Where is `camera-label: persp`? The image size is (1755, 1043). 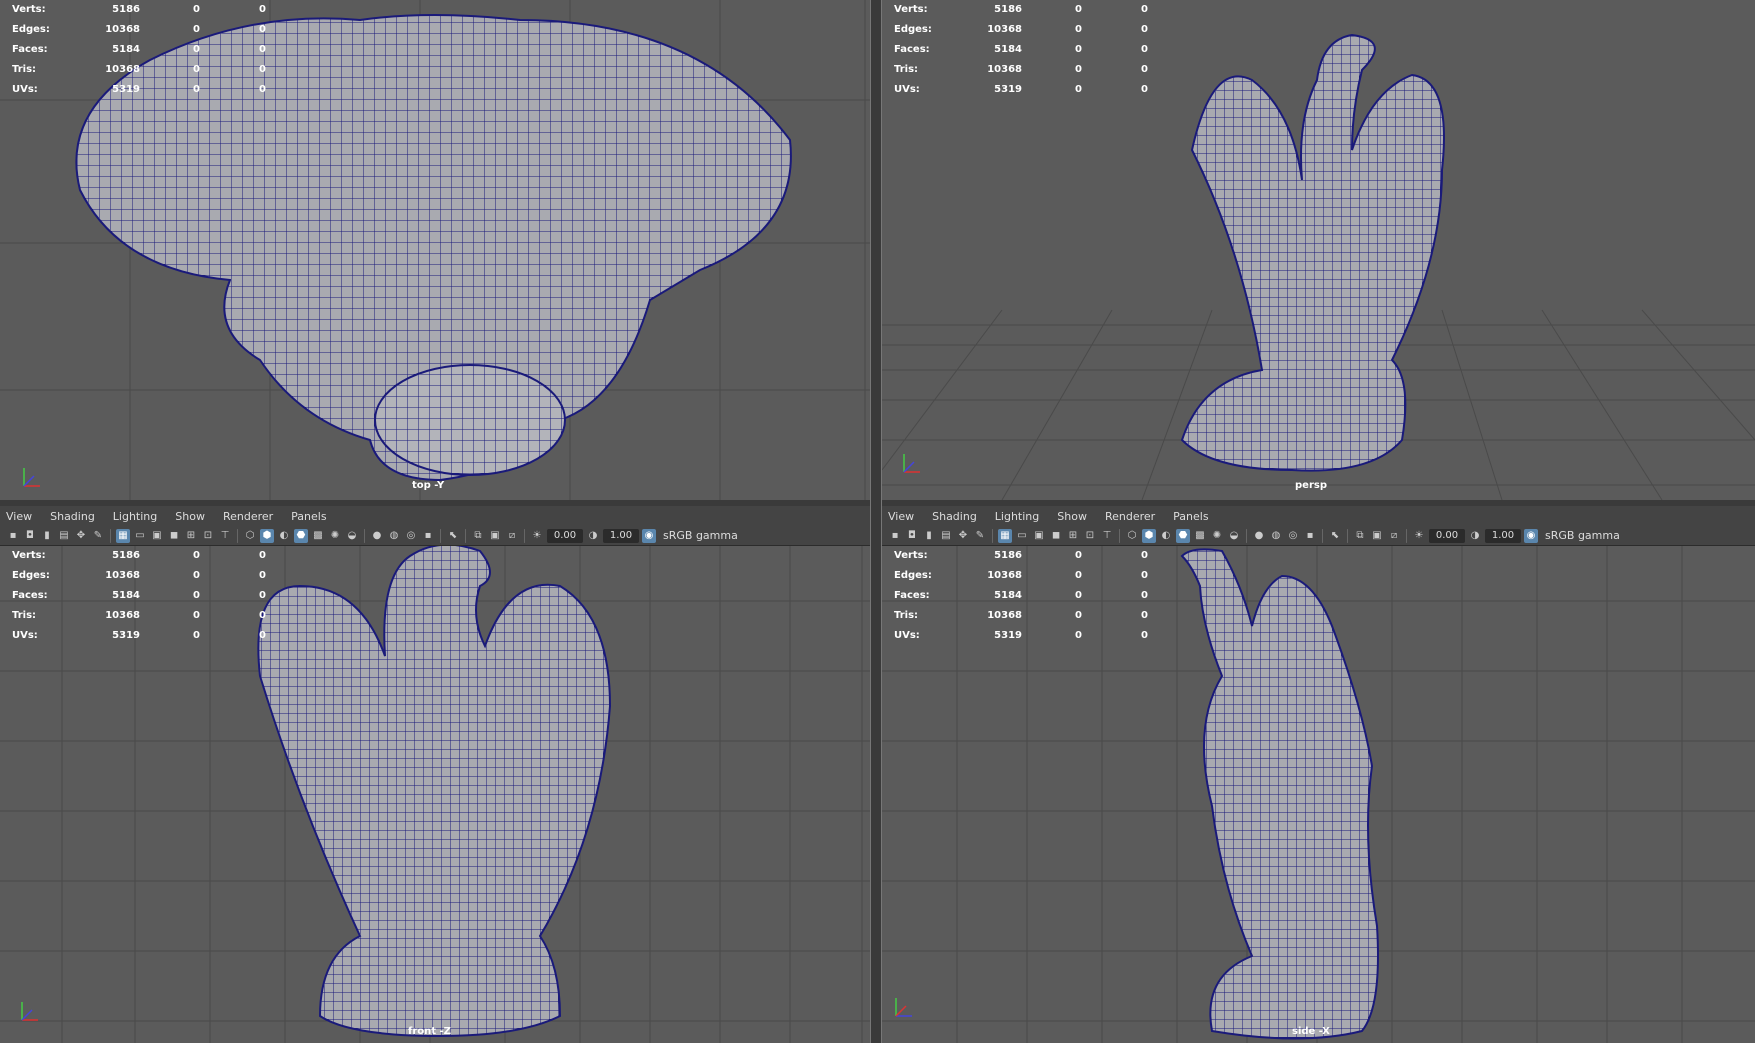
camera-label: persp is located at coordinates (1311, 485).